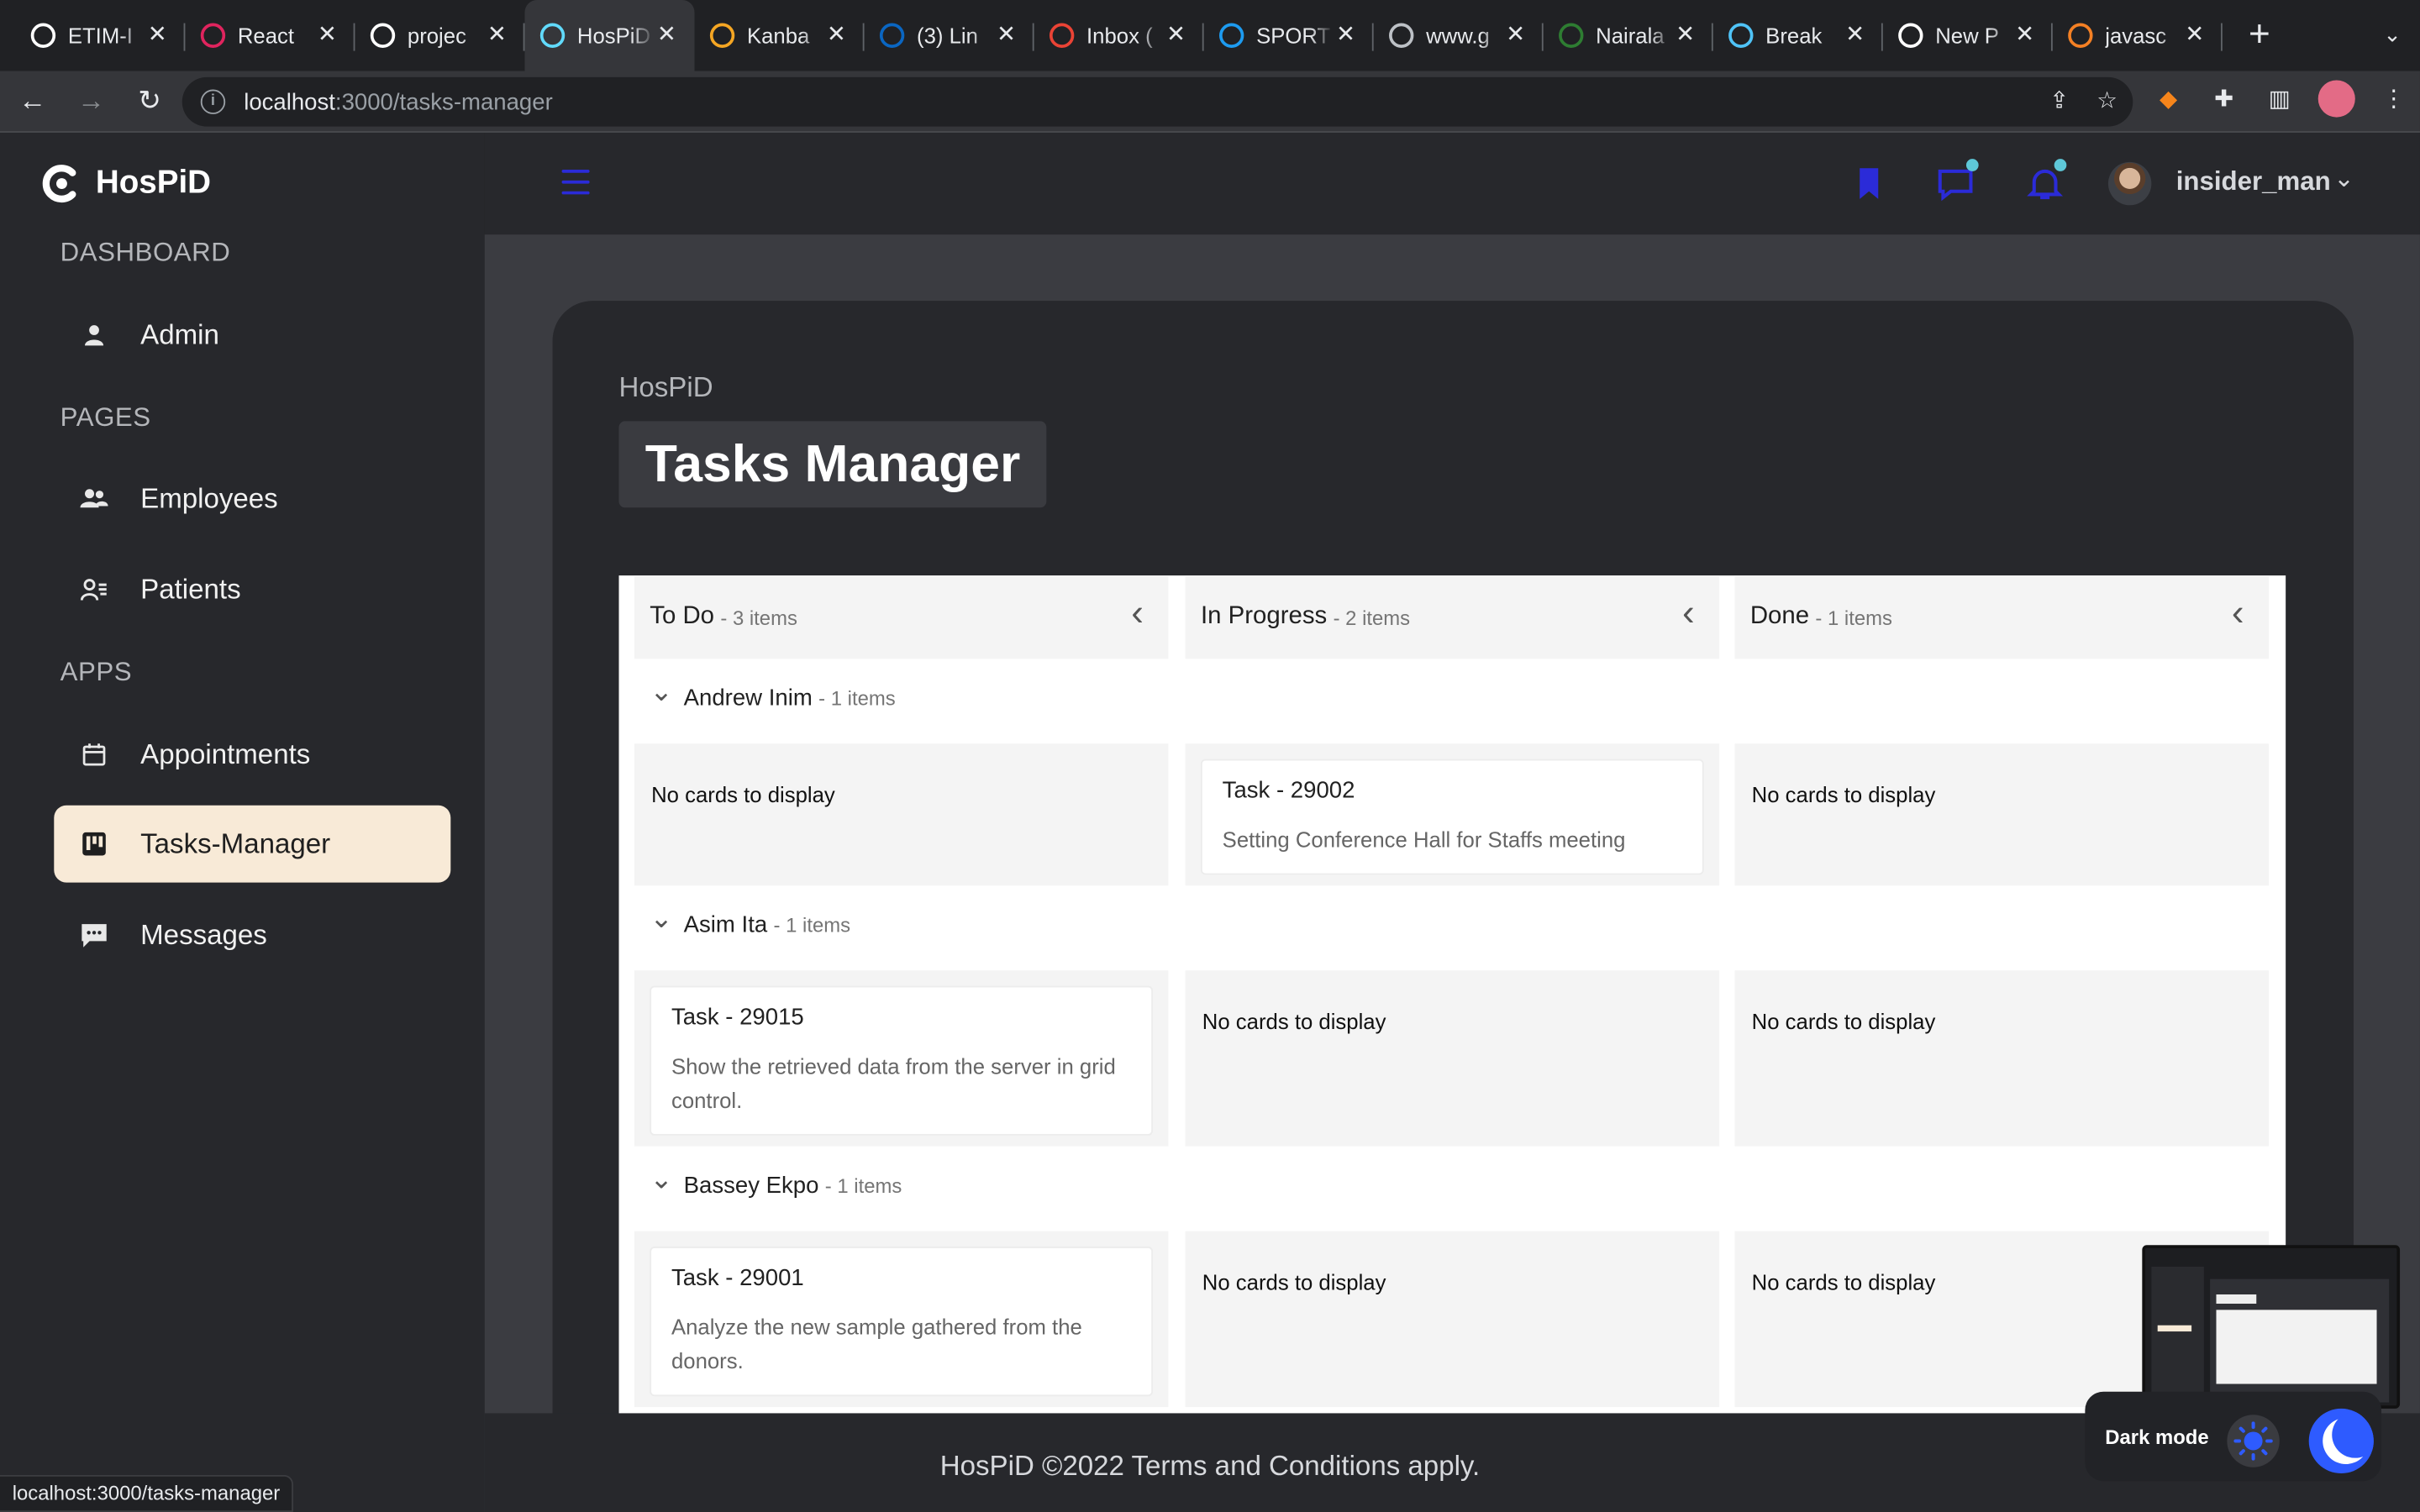 This screenshot has width=2420, height=1512. I want to click on browser-tab: (3) Lin ✕, so click(950, 35).